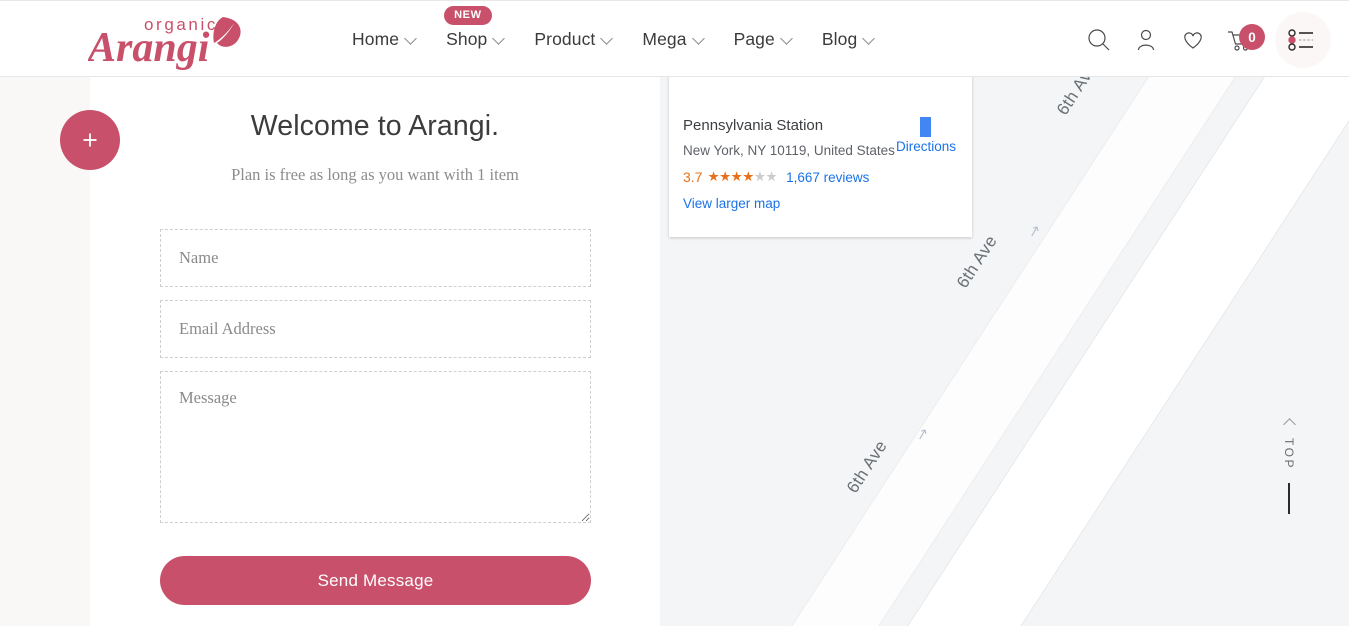  I want to click on map-rating-stars: ★★★★★★, so click(742, 176).